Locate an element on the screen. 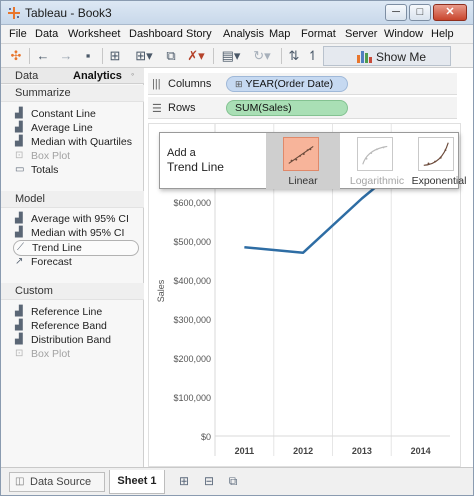 The width and height of the screenshot is (474, 496). x-tick-label: 2012 is located at coordinates (303, 451).